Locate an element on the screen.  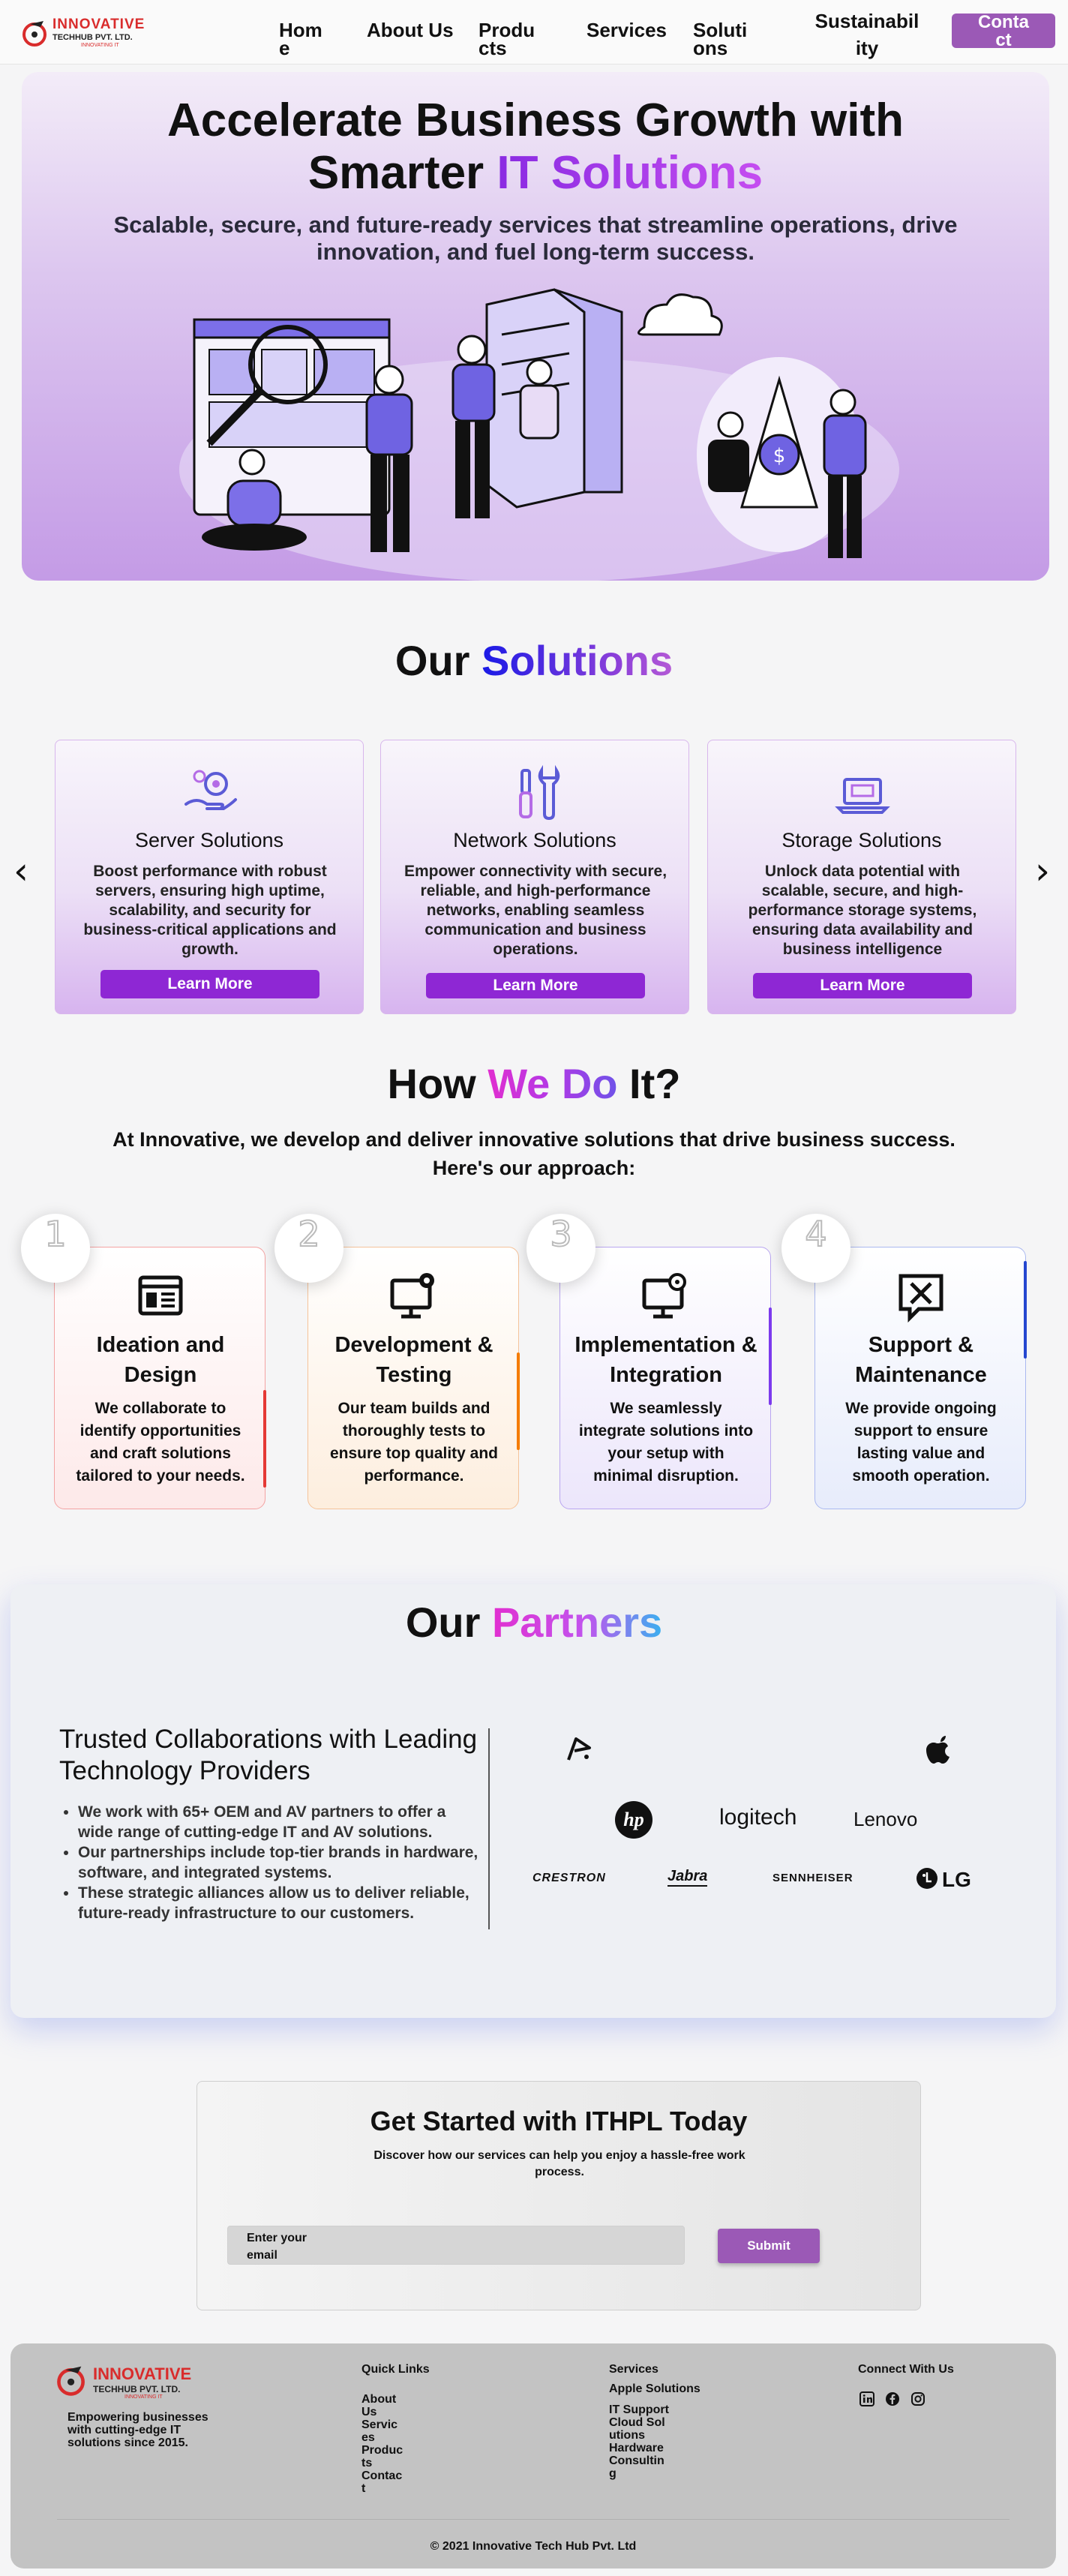
footer-link: About Us is located at coordinates (383, 2405).